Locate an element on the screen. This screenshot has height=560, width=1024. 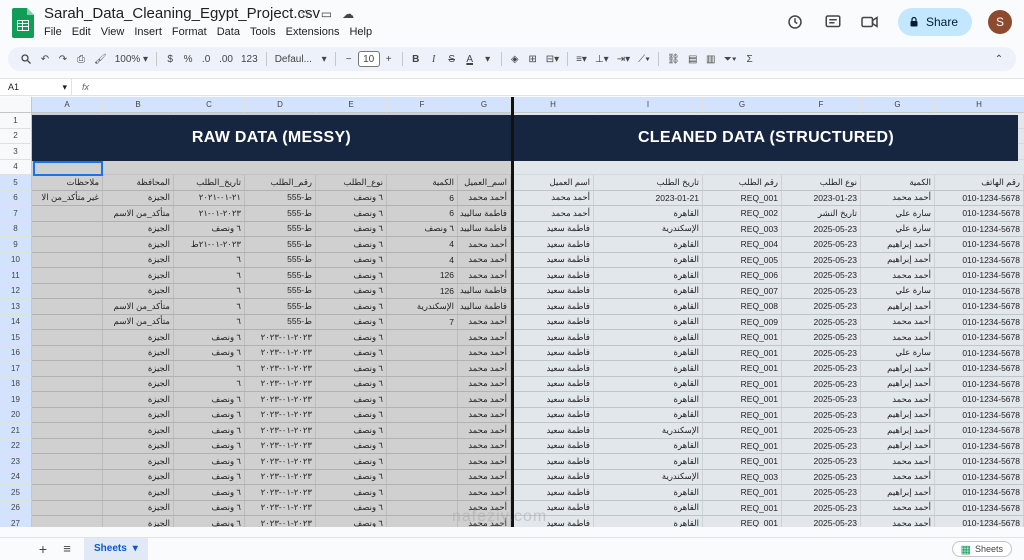
raw-data-cell: متأكد_من الاسم is located at coordinates (138, 322).